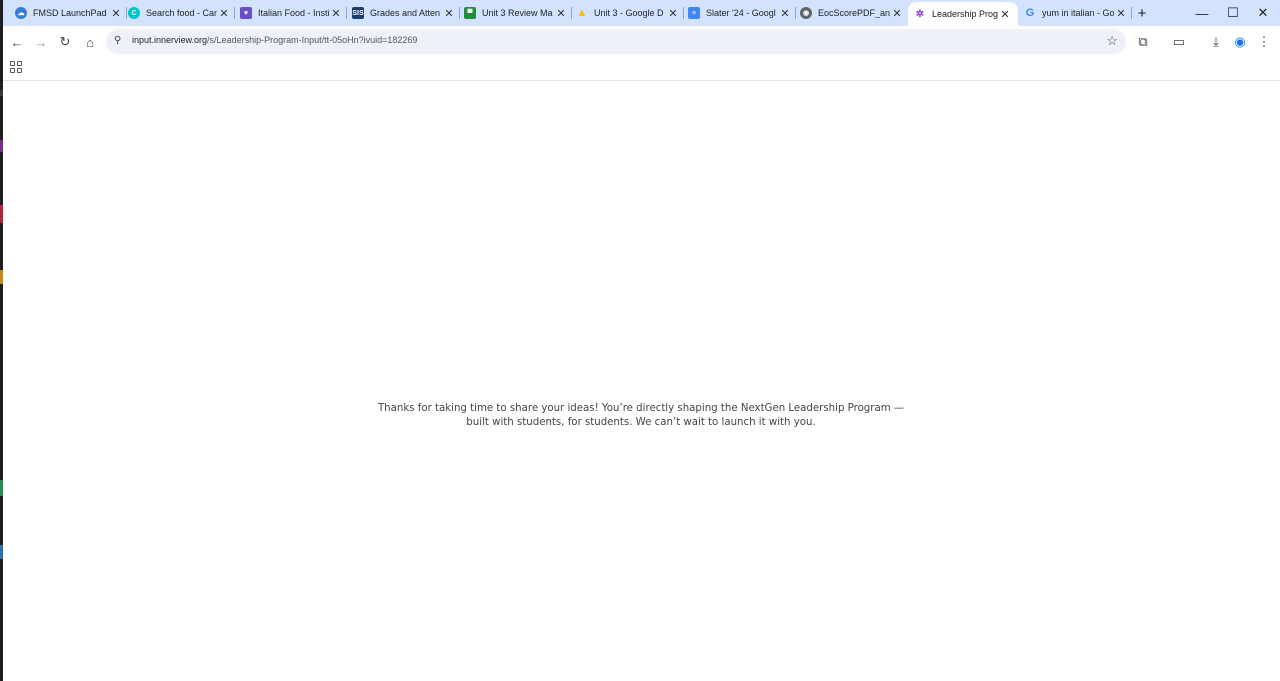  I want to click on download-icon: ⤓, so click(1216, 42).